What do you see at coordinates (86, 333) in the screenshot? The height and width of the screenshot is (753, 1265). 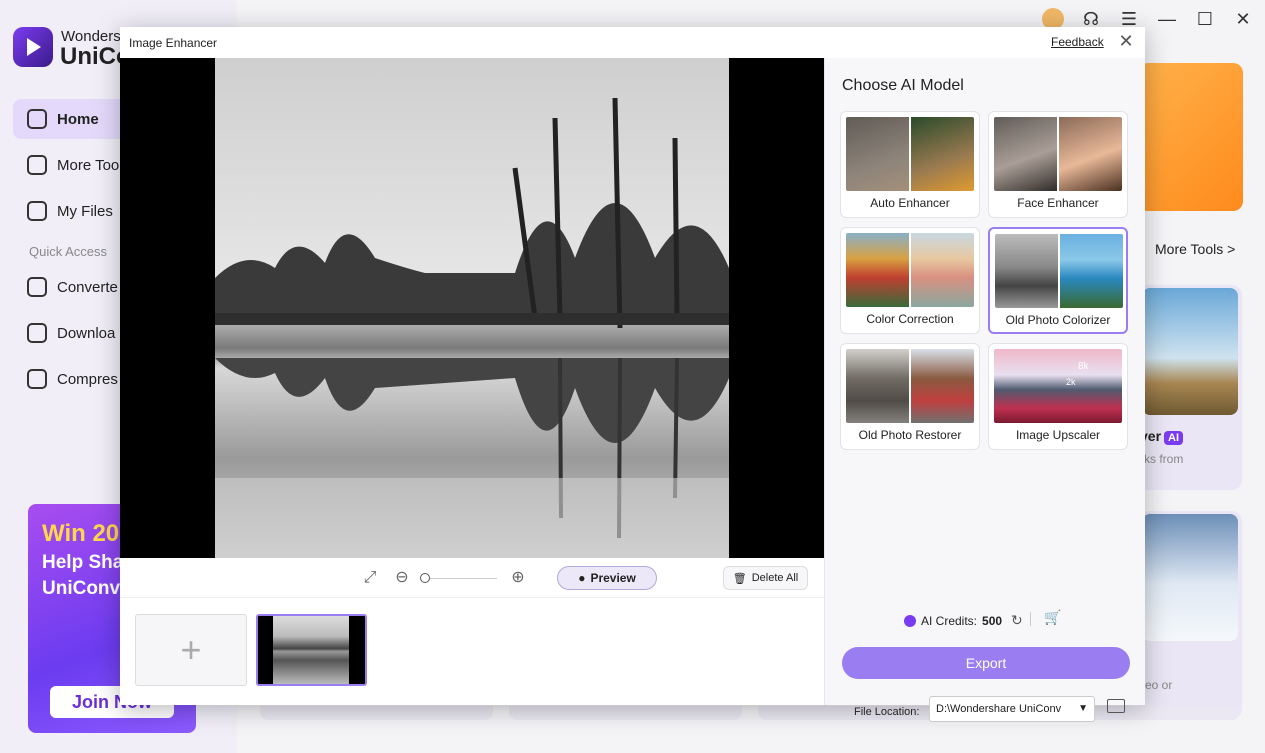 I see `sidebar-item-label: Downloa` at bounding box center [86, 333].